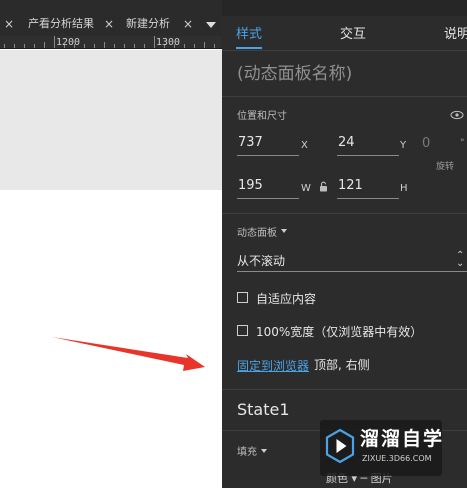  I want to click on full-width-checkbox, so click(242, 330).